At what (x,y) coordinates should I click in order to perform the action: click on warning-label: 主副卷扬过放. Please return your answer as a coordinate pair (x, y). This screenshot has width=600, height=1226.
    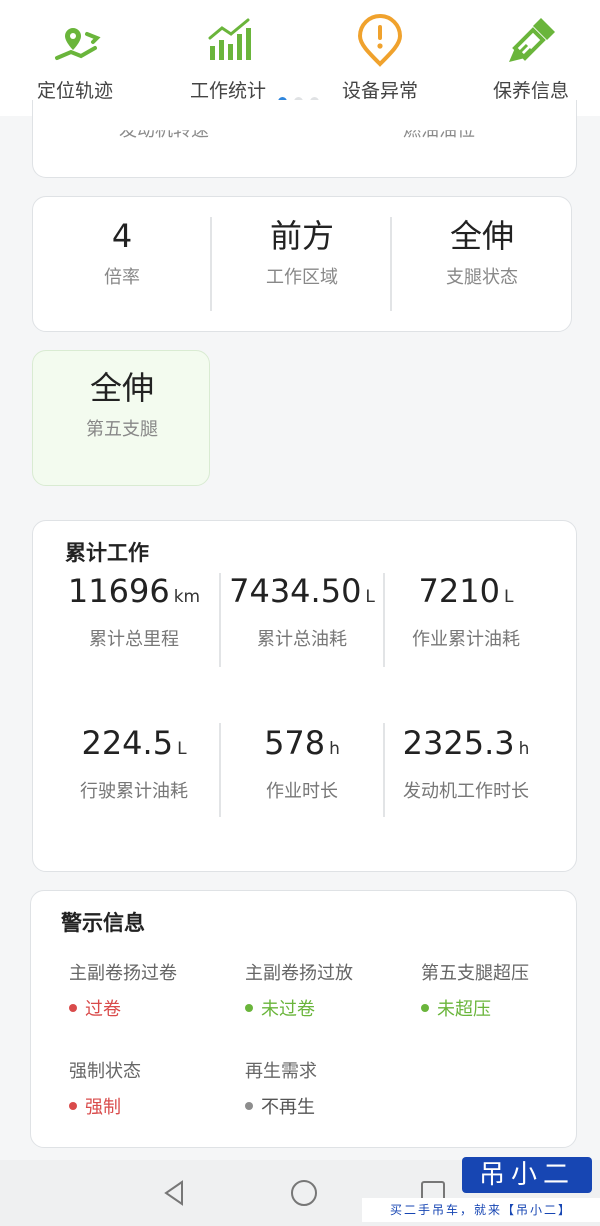
    Looking at the image, I should click on (299, 973).